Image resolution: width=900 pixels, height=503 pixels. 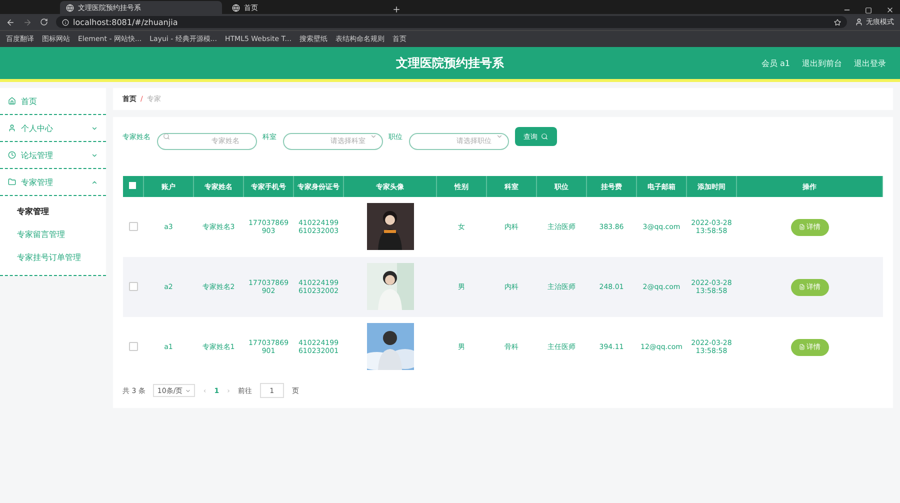 What do you see at coordinates (10, 22) in the screenshot?
I see `back-icon` at bounding box center [10, 22].